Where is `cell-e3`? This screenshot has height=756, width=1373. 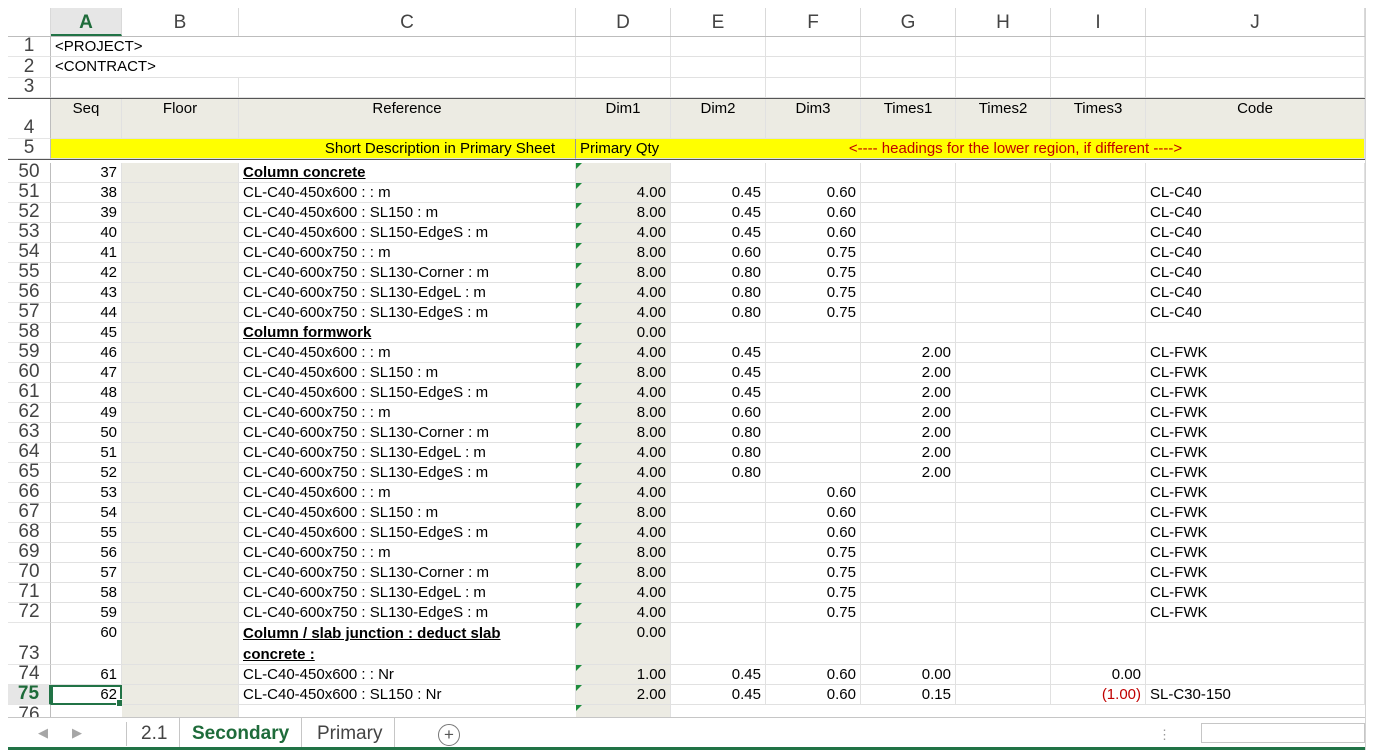 cell-e3 is located at coordinates (718, 88).